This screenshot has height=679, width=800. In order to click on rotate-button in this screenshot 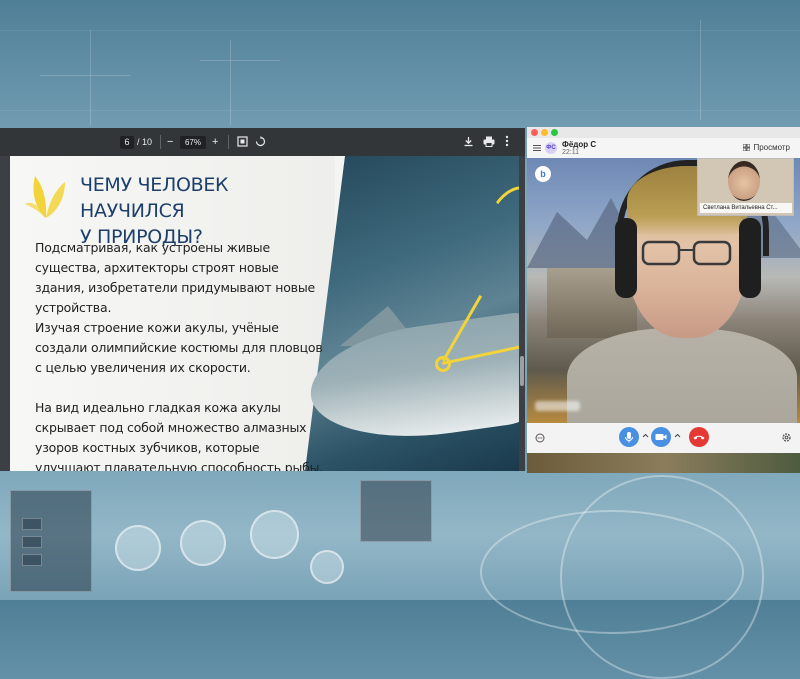, I will do `click(260, 143)`.